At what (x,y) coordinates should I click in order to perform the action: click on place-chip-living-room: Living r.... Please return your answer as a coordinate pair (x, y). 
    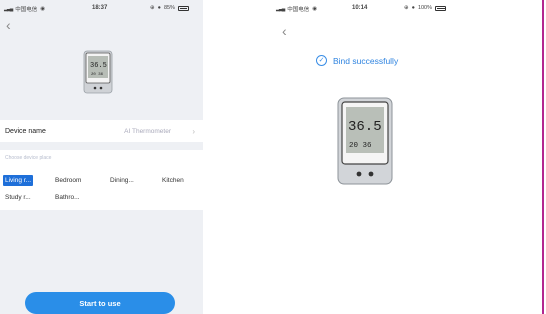
    Looking at the image, I should click on (18, 180).